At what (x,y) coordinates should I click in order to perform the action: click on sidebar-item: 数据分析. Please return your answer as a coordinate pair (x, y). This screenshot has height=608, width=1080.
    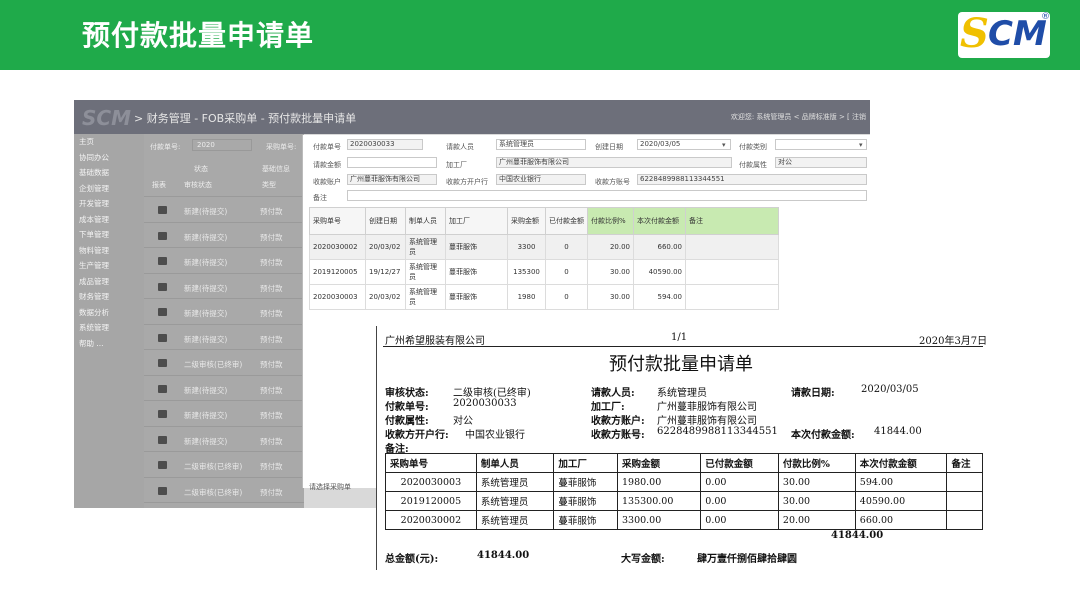
    Looking at the image, I should click on (109, 313).